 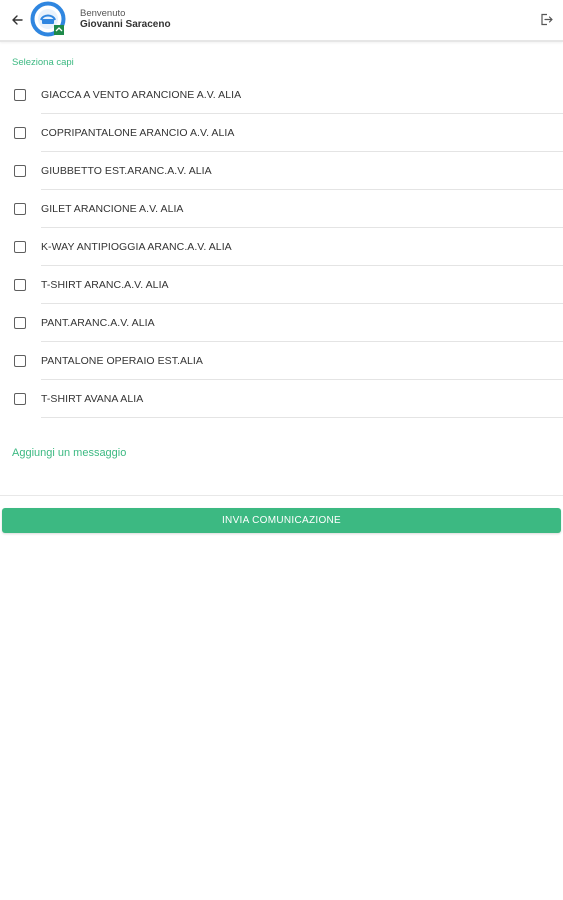 I want to click on item-label: K-WAY ANTIPIOGGIA ARANC.A.V. ALIA, so click(x=136, y=247).